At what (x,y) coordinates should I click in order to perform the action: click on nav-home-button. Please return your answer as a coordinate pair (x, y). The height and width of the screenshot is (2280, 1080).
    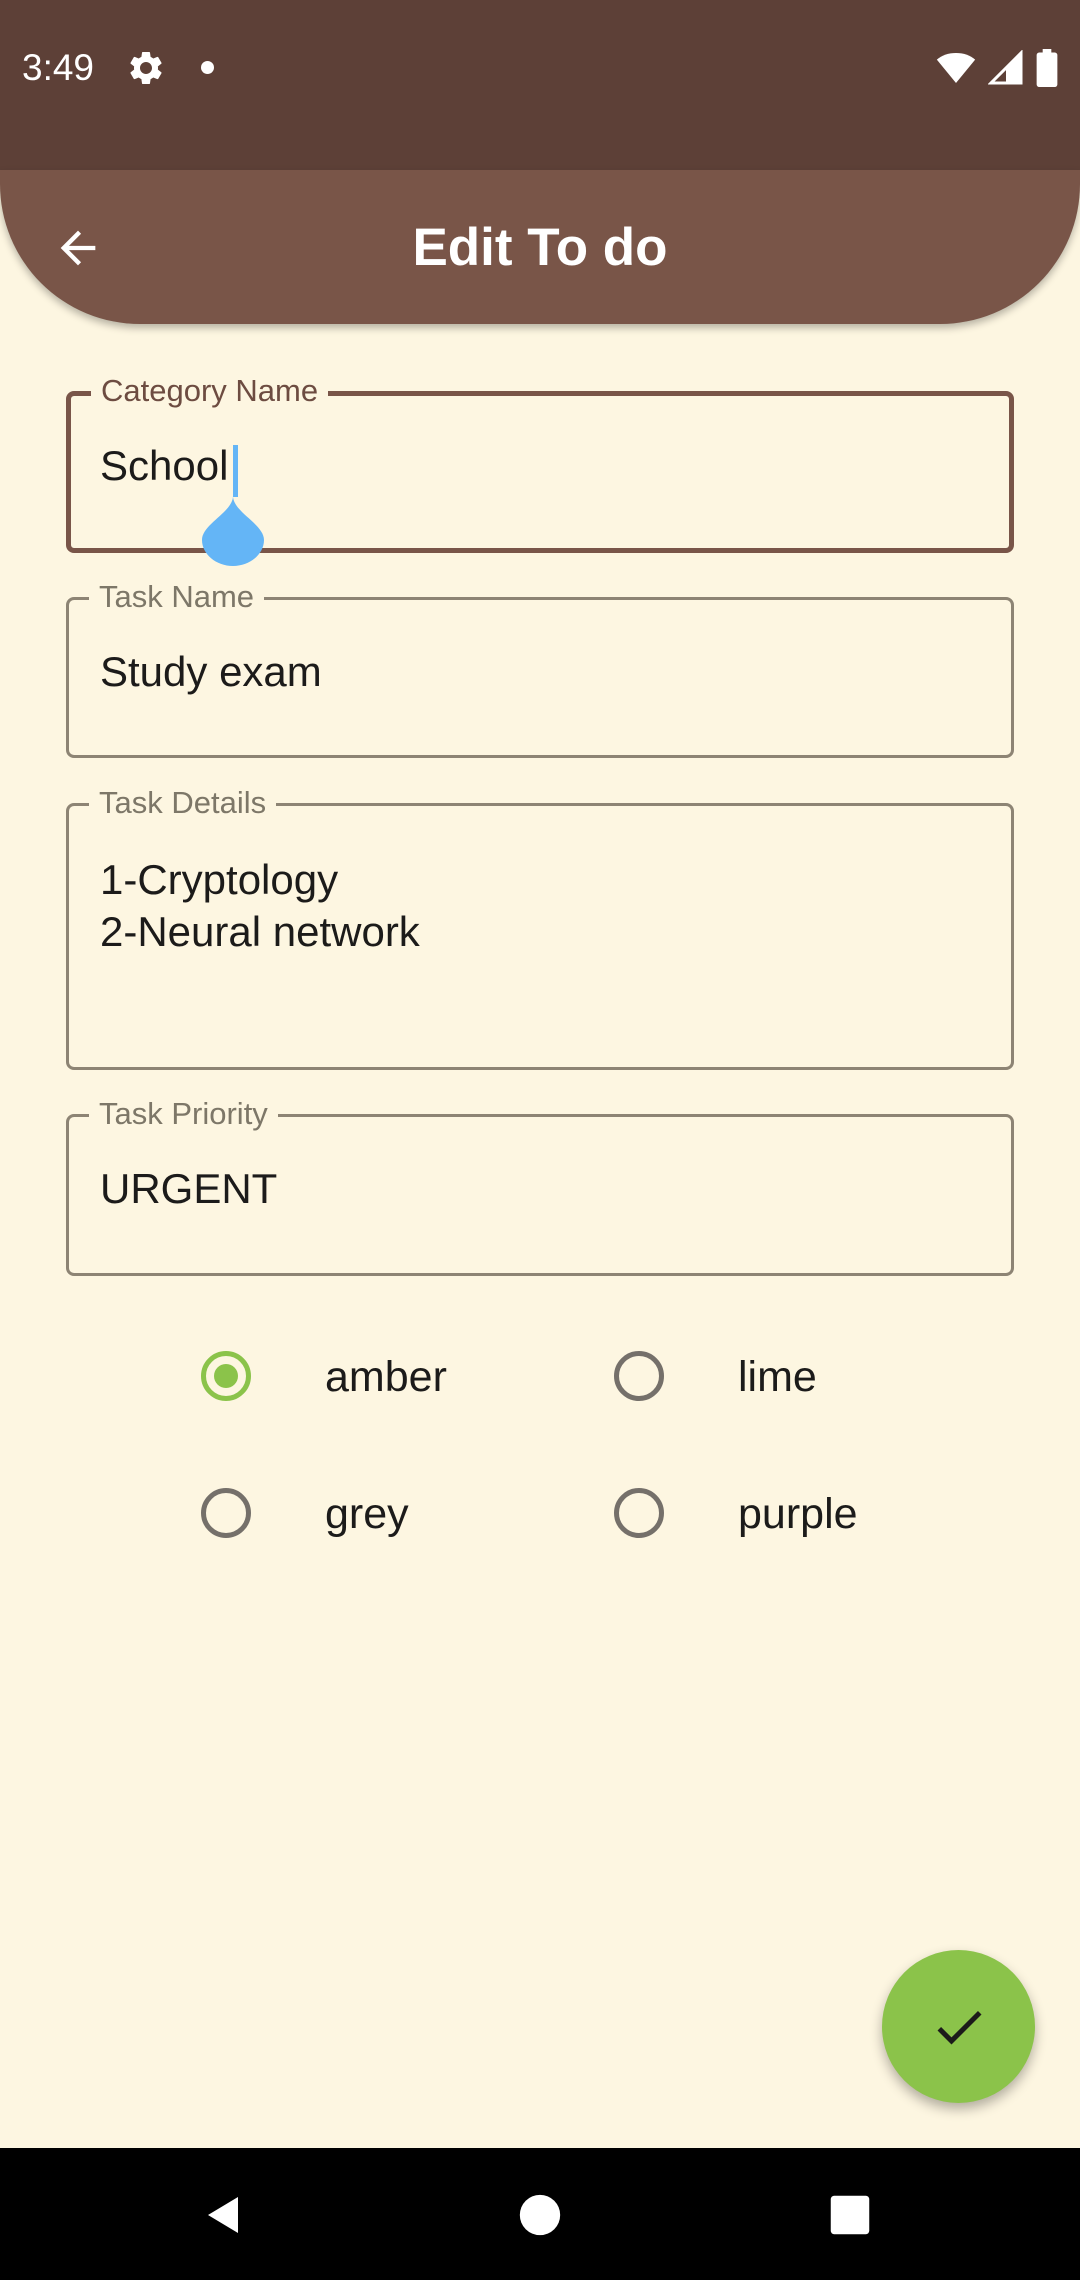
    Looking at the image, I should click on (540, 2215).